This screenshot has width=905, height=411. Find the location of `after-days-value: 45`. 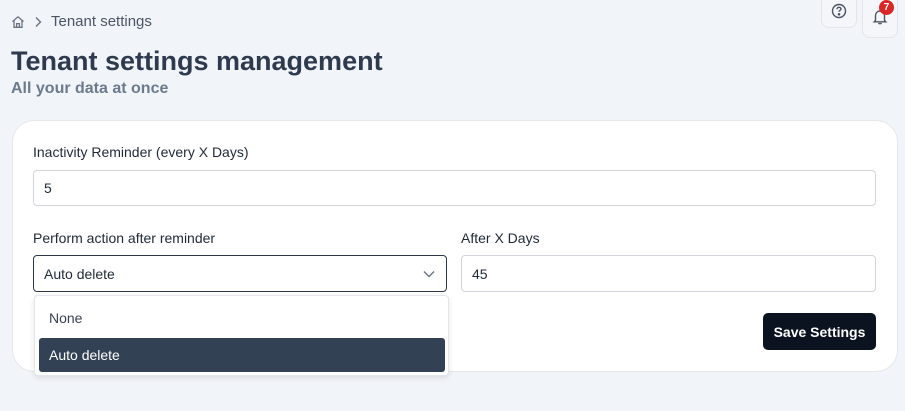

after-days-value: 45 is located at coordinates (480, 273).